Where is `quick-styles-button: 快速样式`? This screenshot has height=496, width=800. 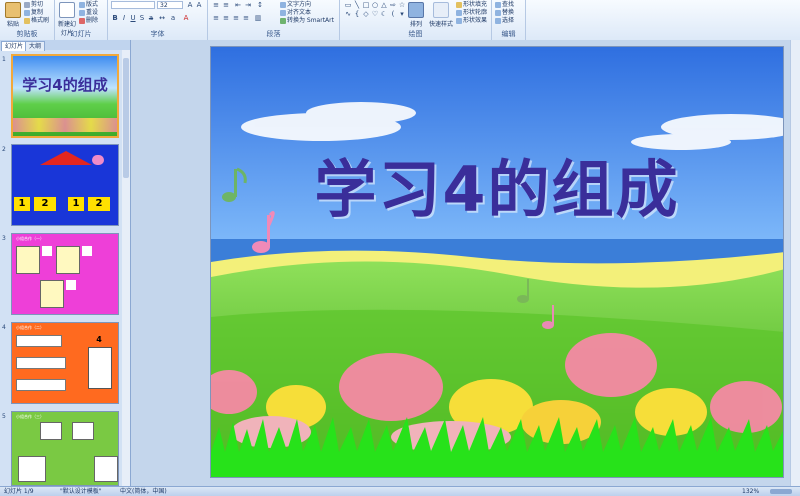
quick-styles-button: 快速样式 is located at coordinates (441, 15).